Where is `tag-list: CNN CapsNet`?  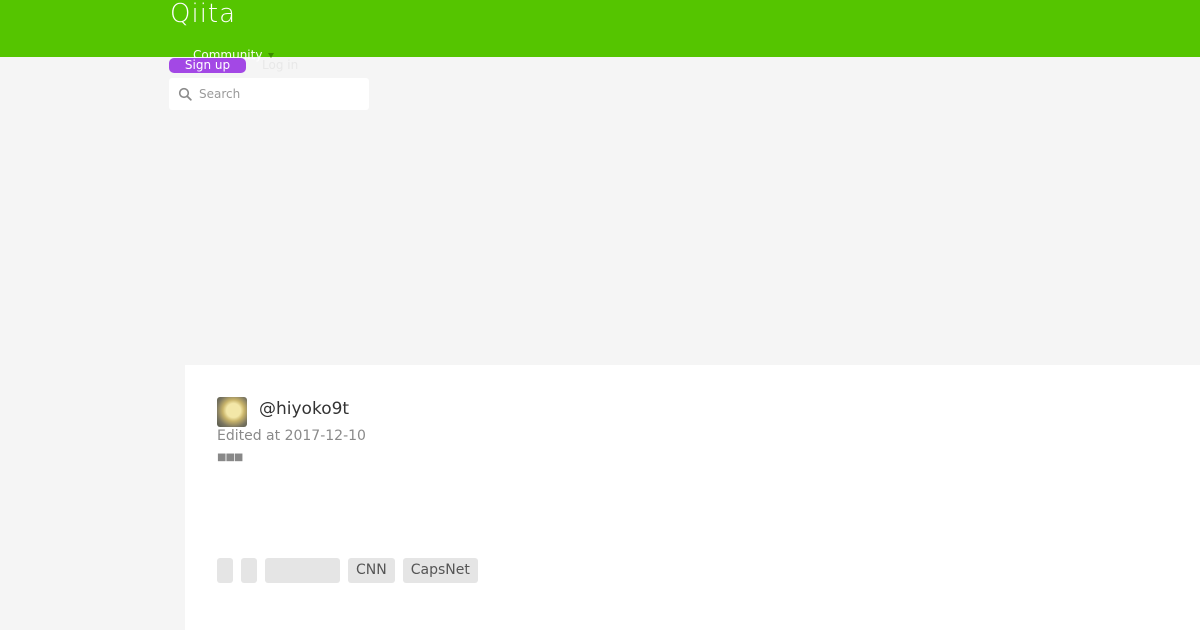
tag-list: CNN CapsNet is located at coordinates (347, 570).